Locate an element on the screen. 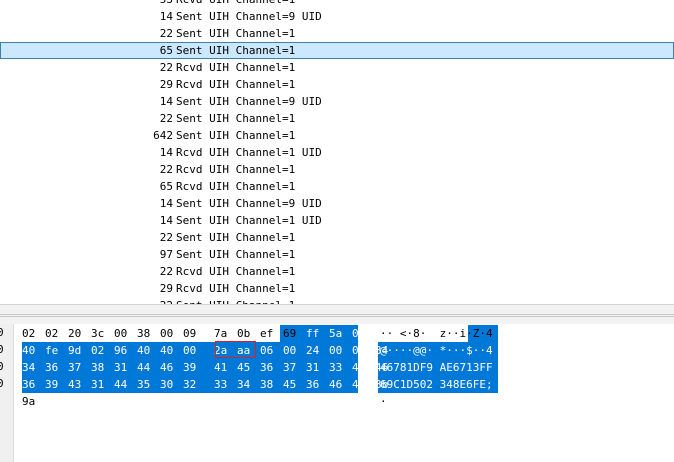 This screenshot has height=462, width=674. packet-row: 53Rcvd UIH Channel=1 is located at coordinates (337, 4).